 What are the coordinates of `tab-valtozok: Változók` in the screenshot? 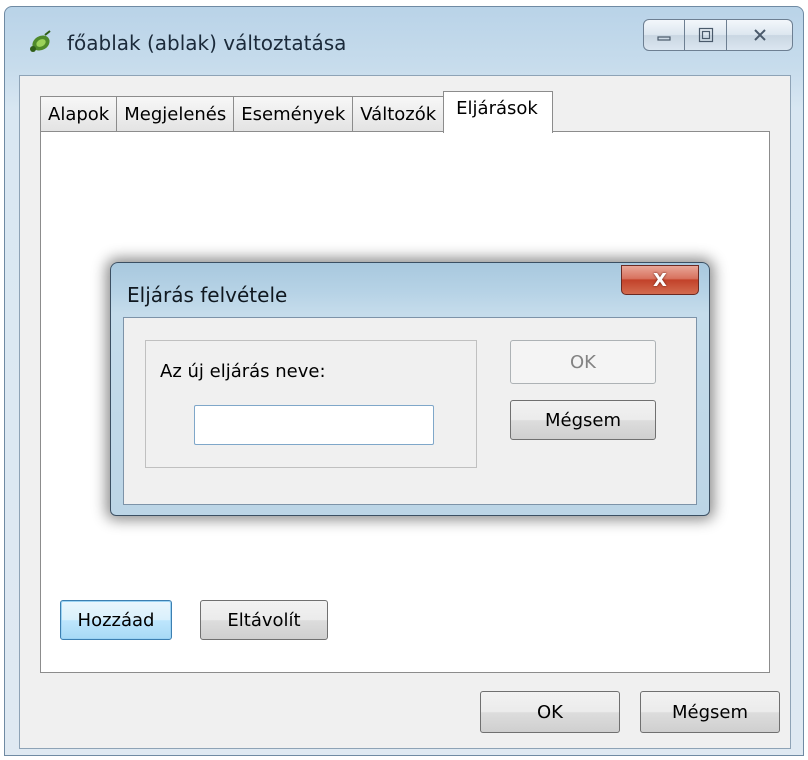 It's located at (398, 114).